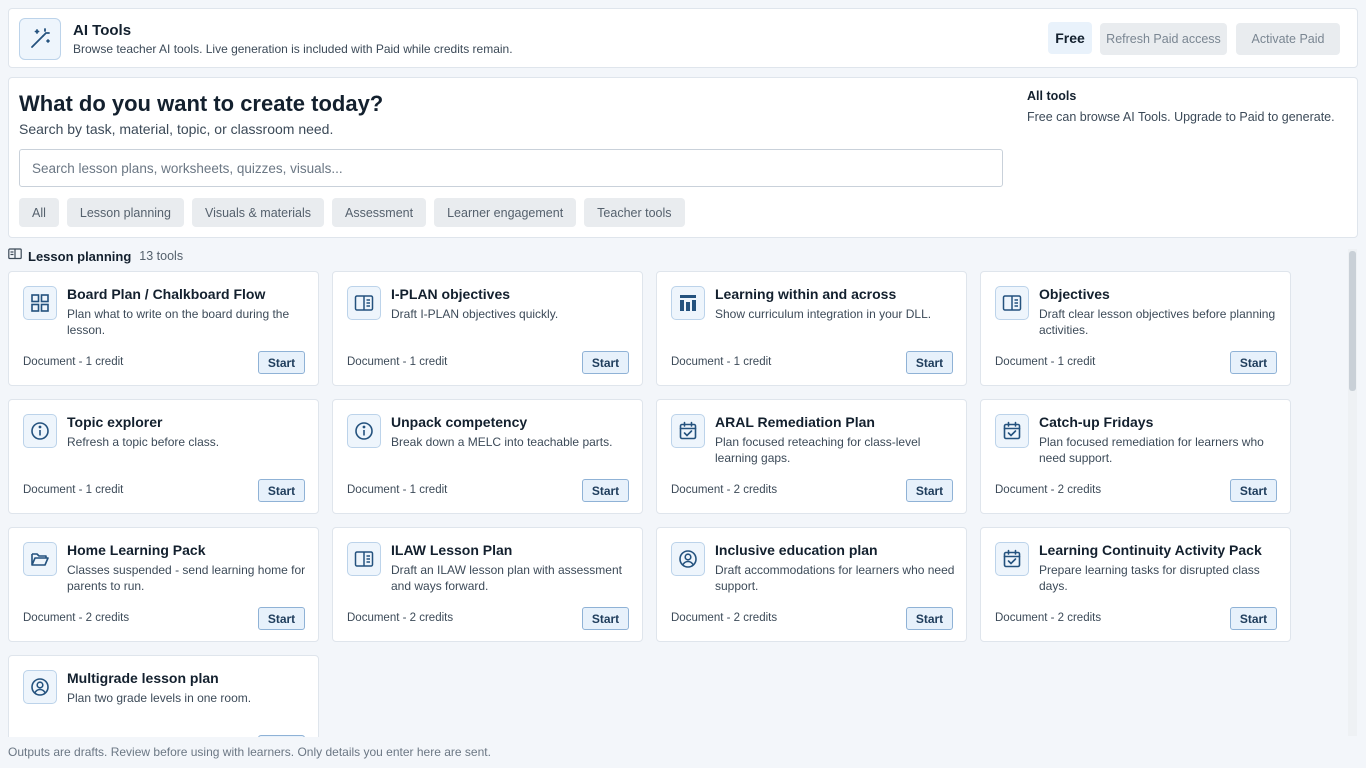 This screenshot has height=768, width=1366. Describe the element at coordinates (136, 550) in the screenshot. I see `tool-title: Home Learning Pack` at that location.